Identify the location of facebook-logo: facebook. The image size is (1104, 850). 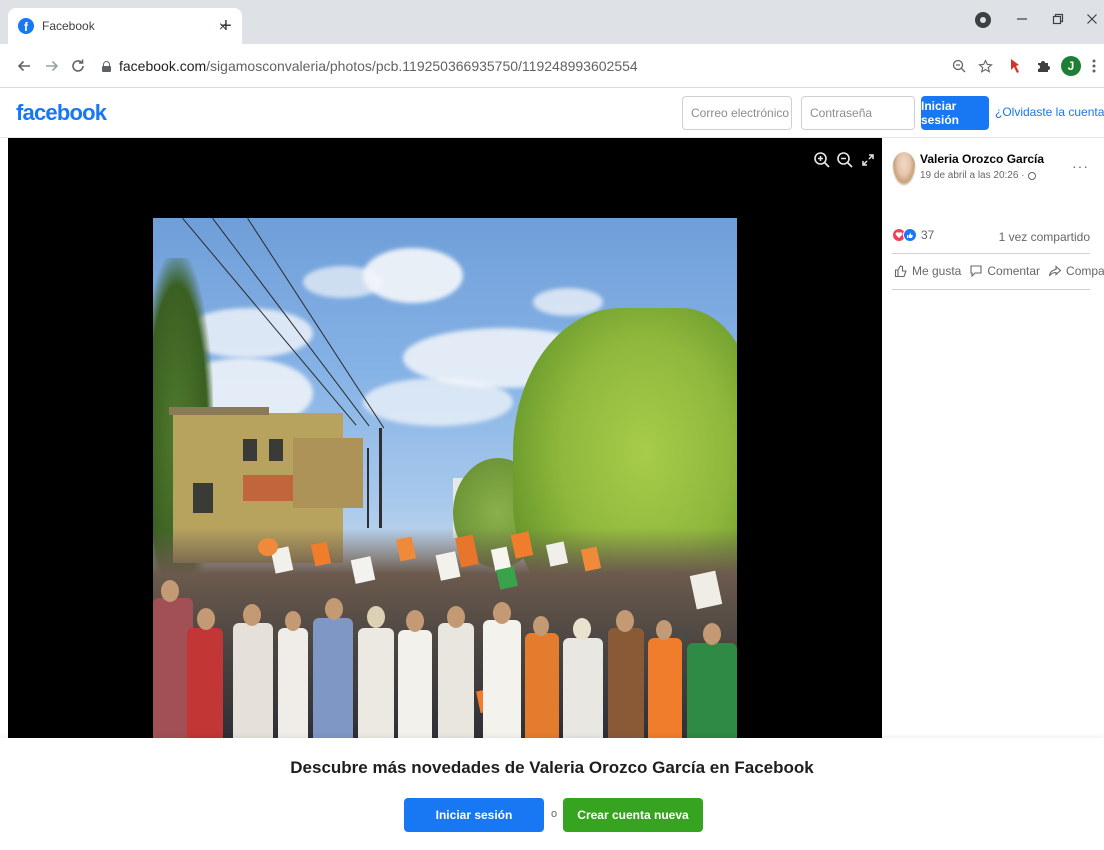
(61, 113).